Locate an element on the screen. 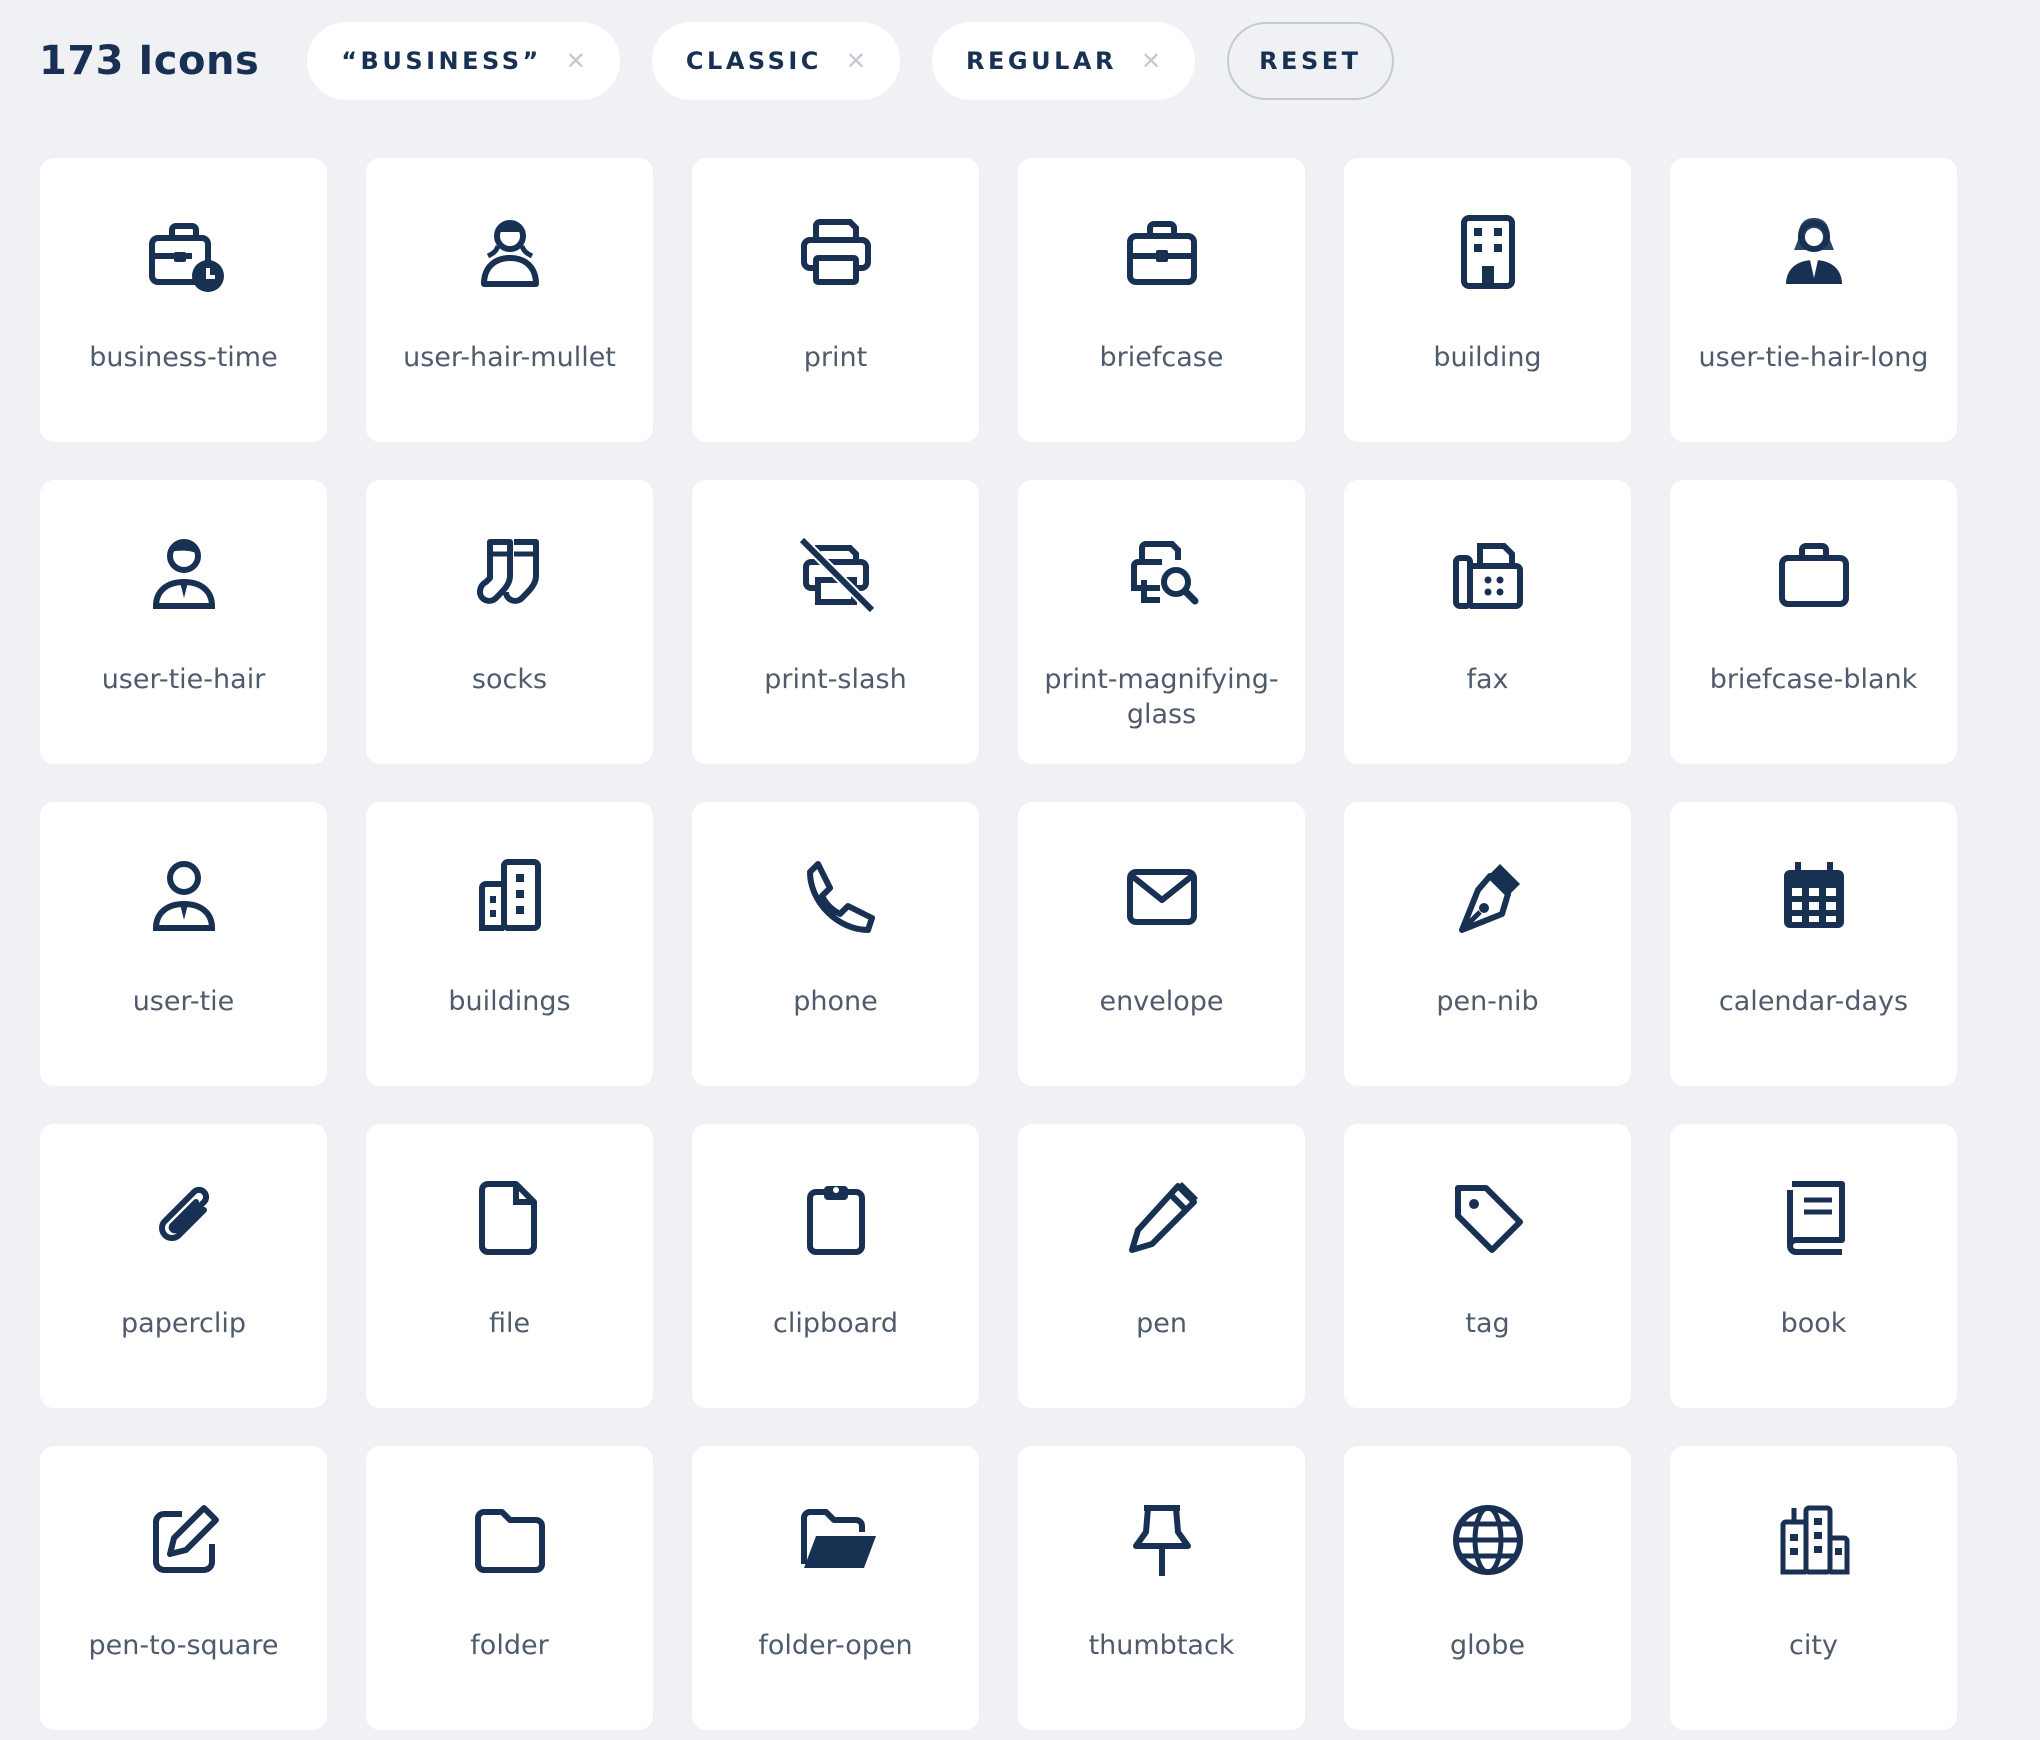  icon-card-label: briefcase is located at coordinates (1161, 357).